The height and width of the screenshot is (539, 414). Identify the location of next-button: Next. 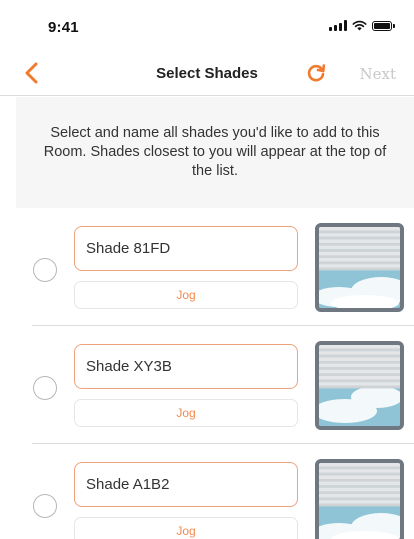
(378, 74).